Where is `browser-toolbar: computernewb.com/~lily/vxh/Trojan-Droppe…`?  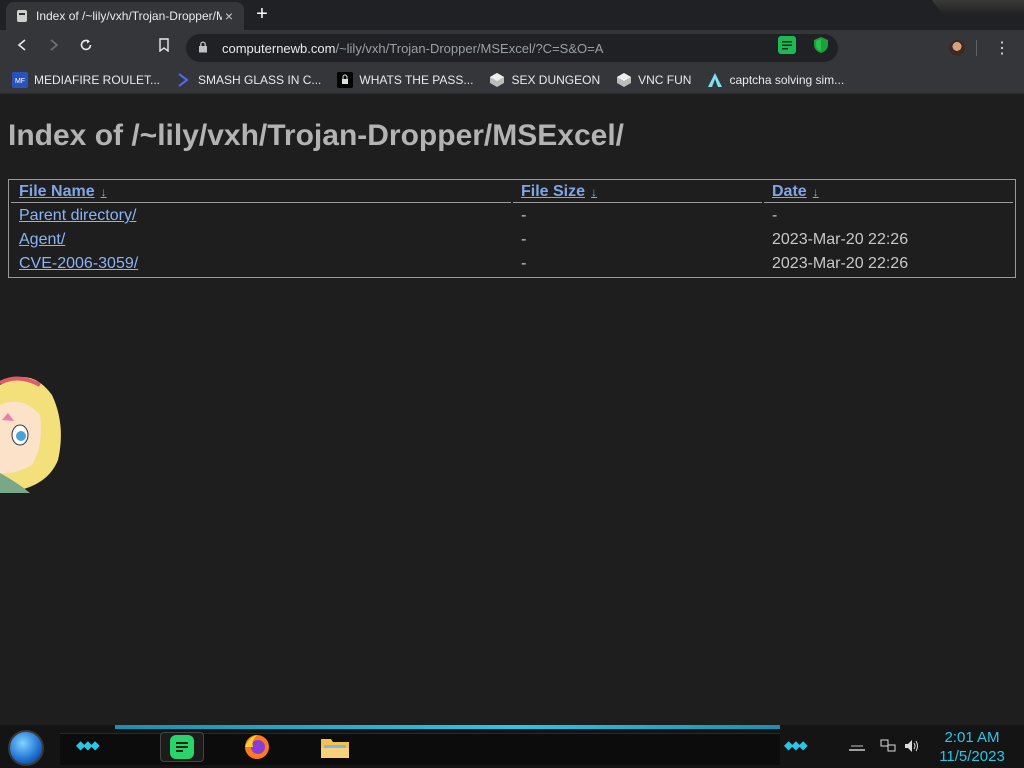
browser-toolbar: computernewb.com/~lily/vxh/Trojan-Droppe… is located at coordinates (512, 48).